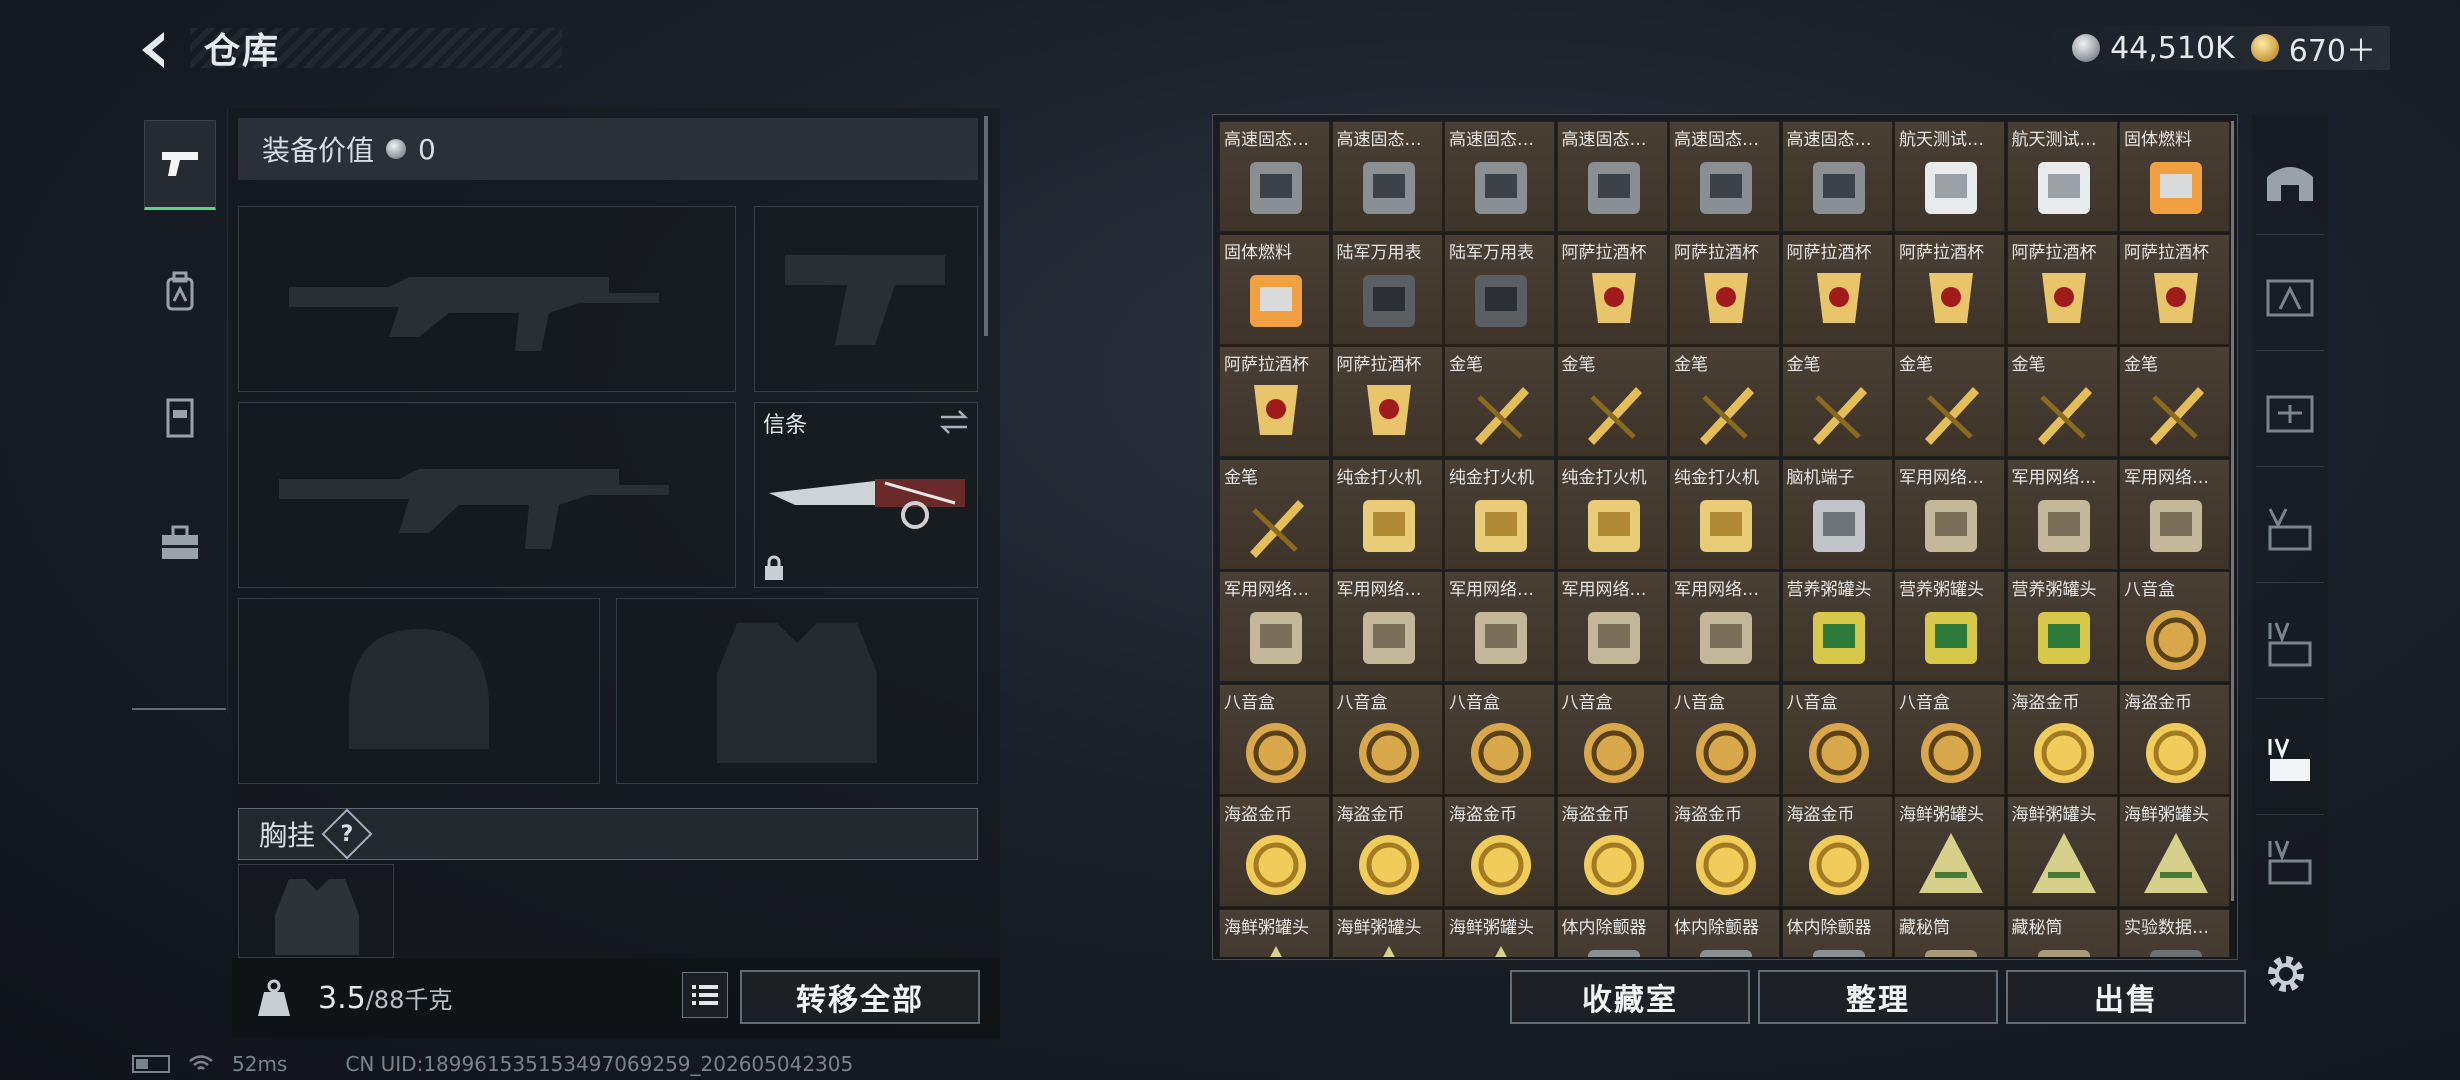  Describe the element at coordinates (1630, 997) in the screenshot. I see `collection-button: 收藏室` at that location.